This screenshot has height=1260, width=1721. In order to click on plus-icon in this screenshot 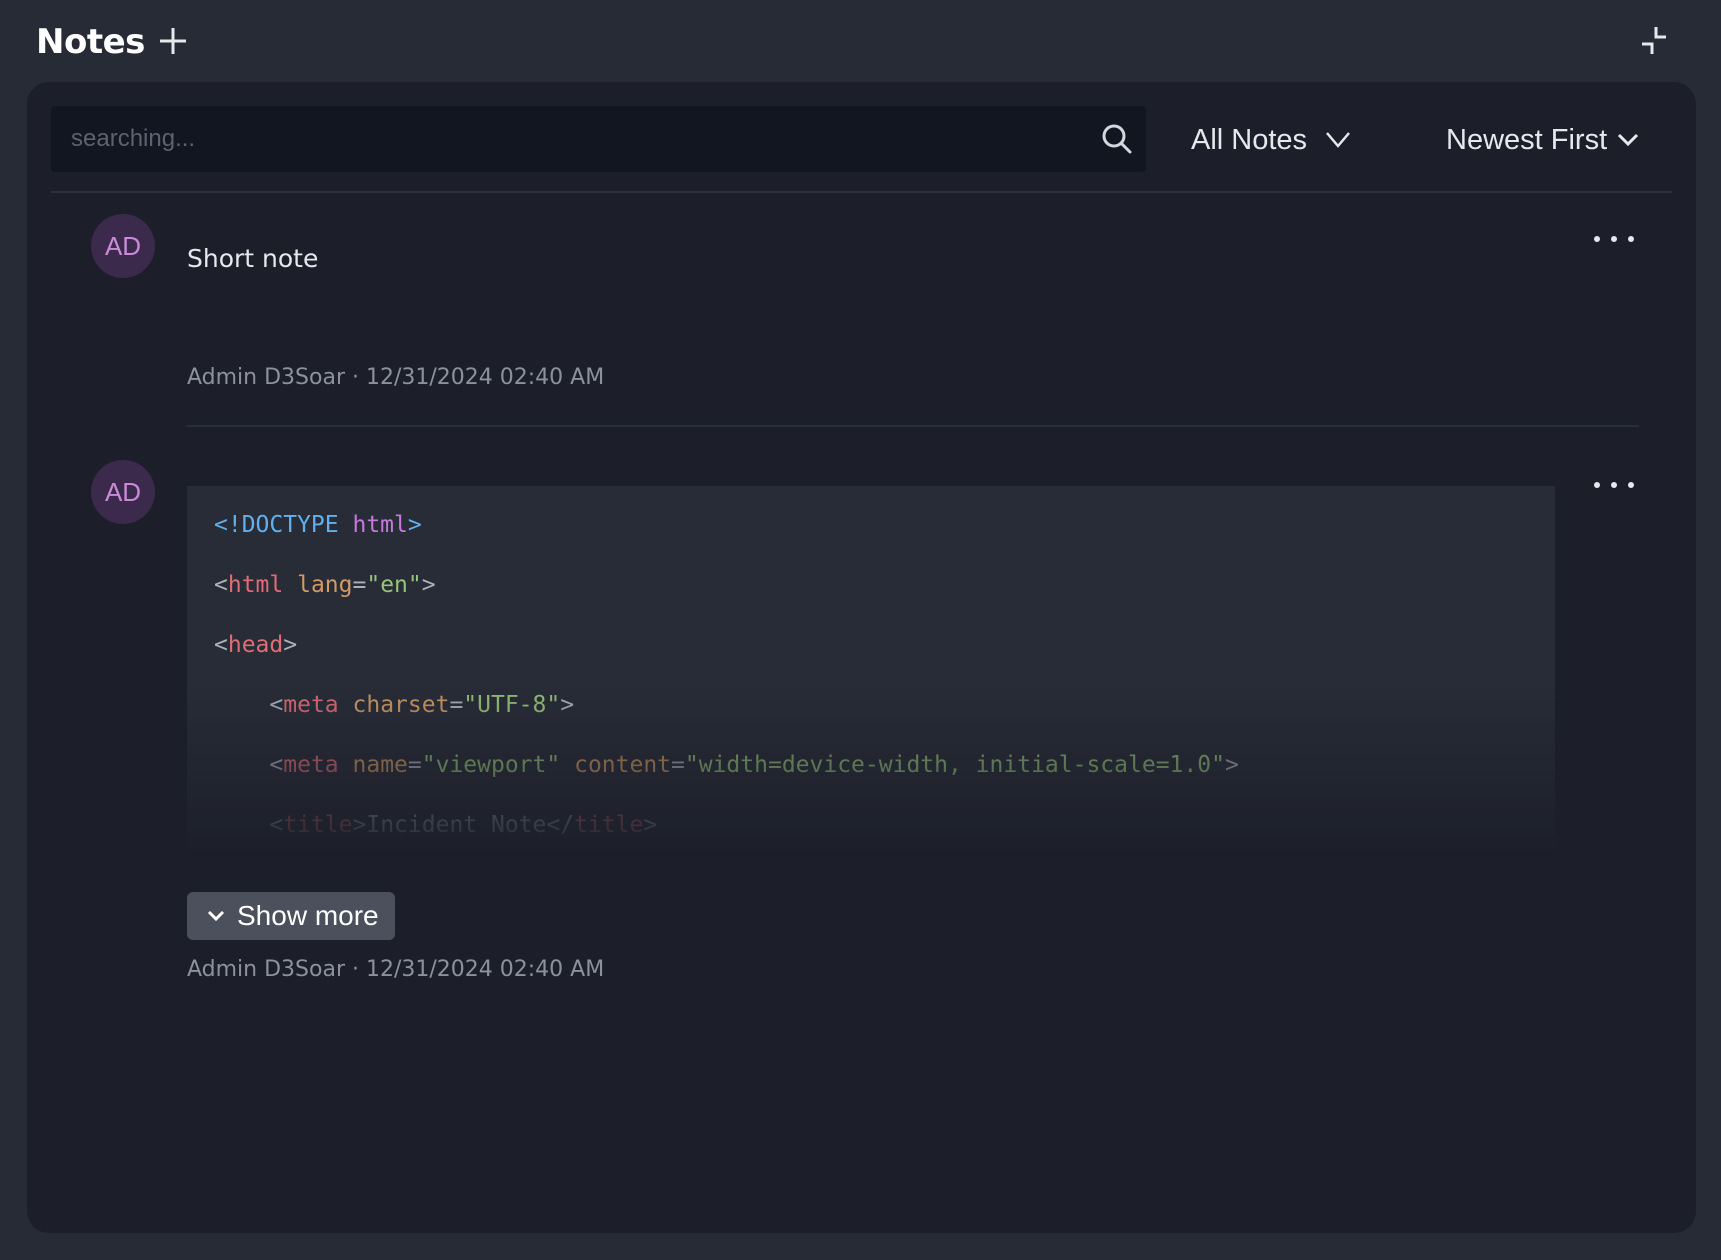, I will do `click(173, 41)`.